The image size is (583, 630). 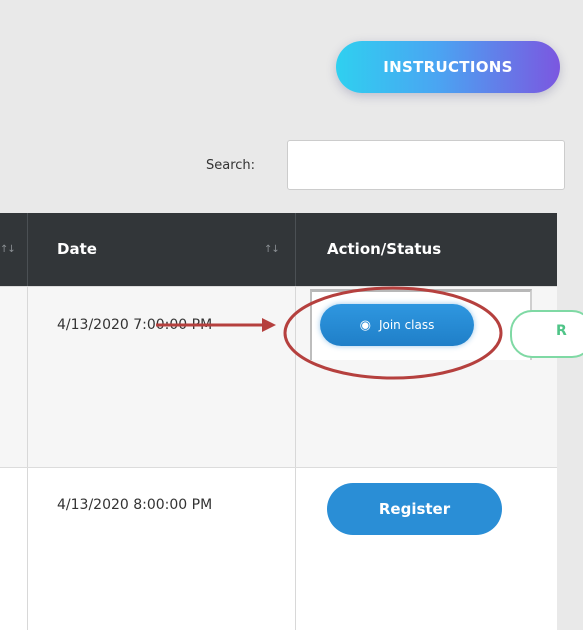 I want to click on table-header: ↑↓ Date ↑↓ Action/Status, so click(x=278, y=249).